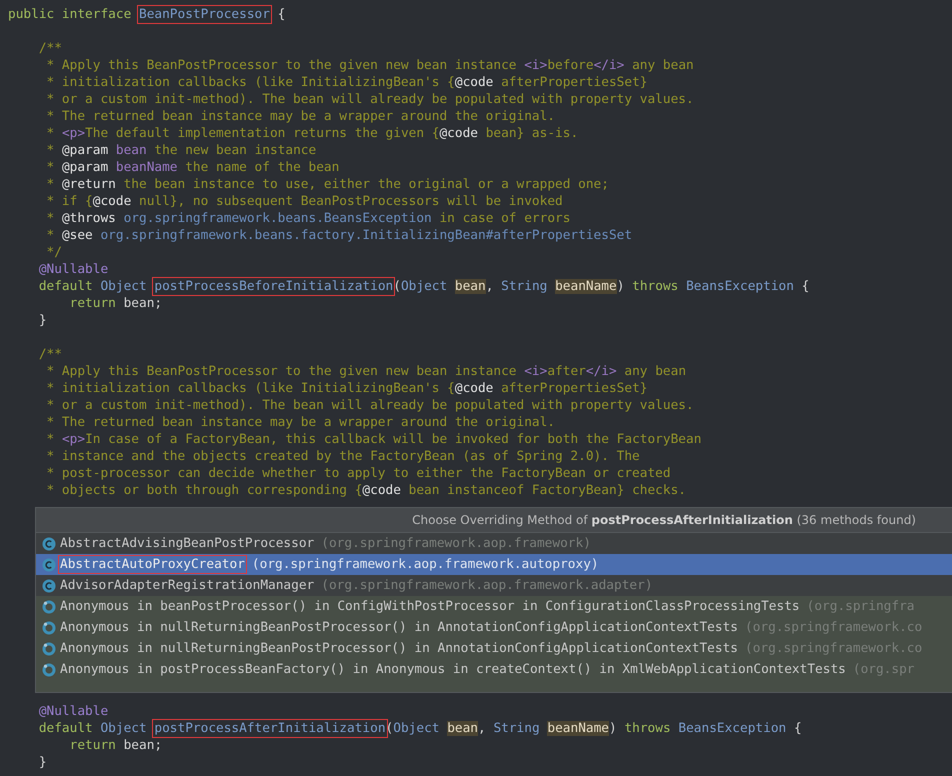  Describe the element at coordinates (366, 490) in the screenshot. I see `code-line: * objects or both through corresponding {@code bean instanceof FactoryBean} checks.` at that location.